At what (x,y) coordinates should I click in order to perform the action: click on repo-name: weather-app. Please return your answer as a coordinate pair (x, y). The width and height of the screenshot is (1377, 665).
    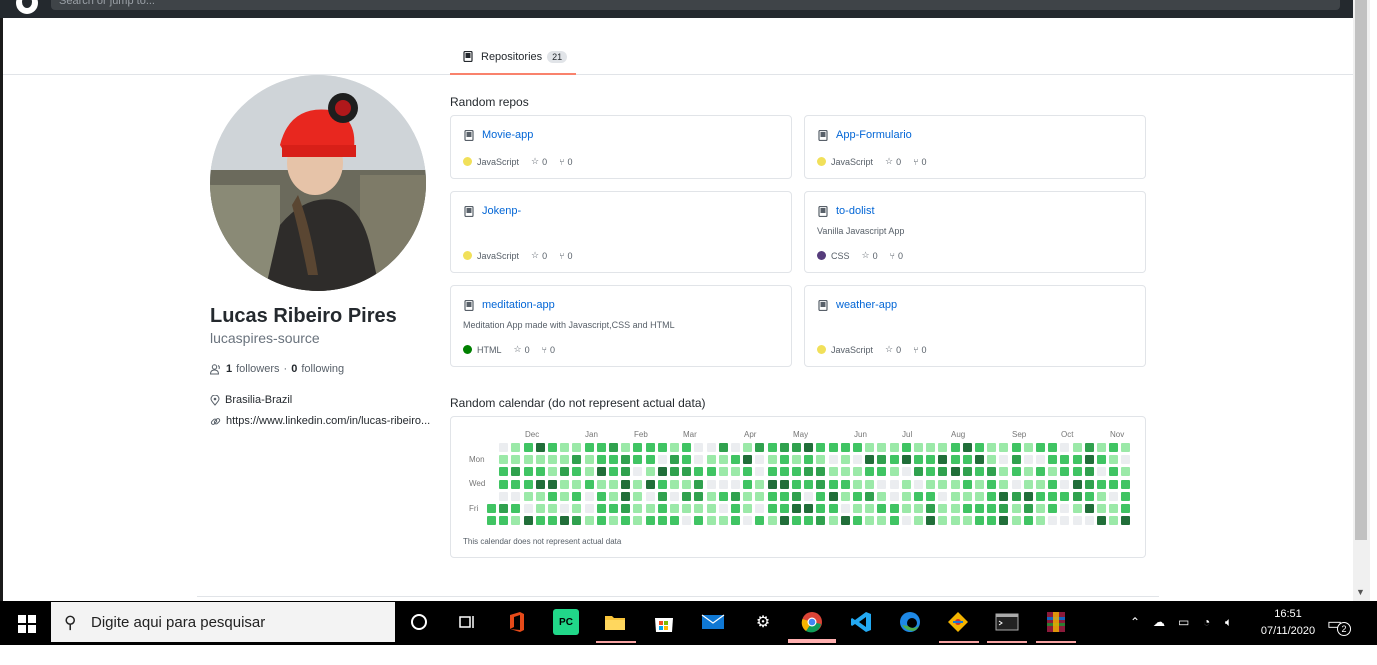
    Looking at the image, I should click on (866, 305).